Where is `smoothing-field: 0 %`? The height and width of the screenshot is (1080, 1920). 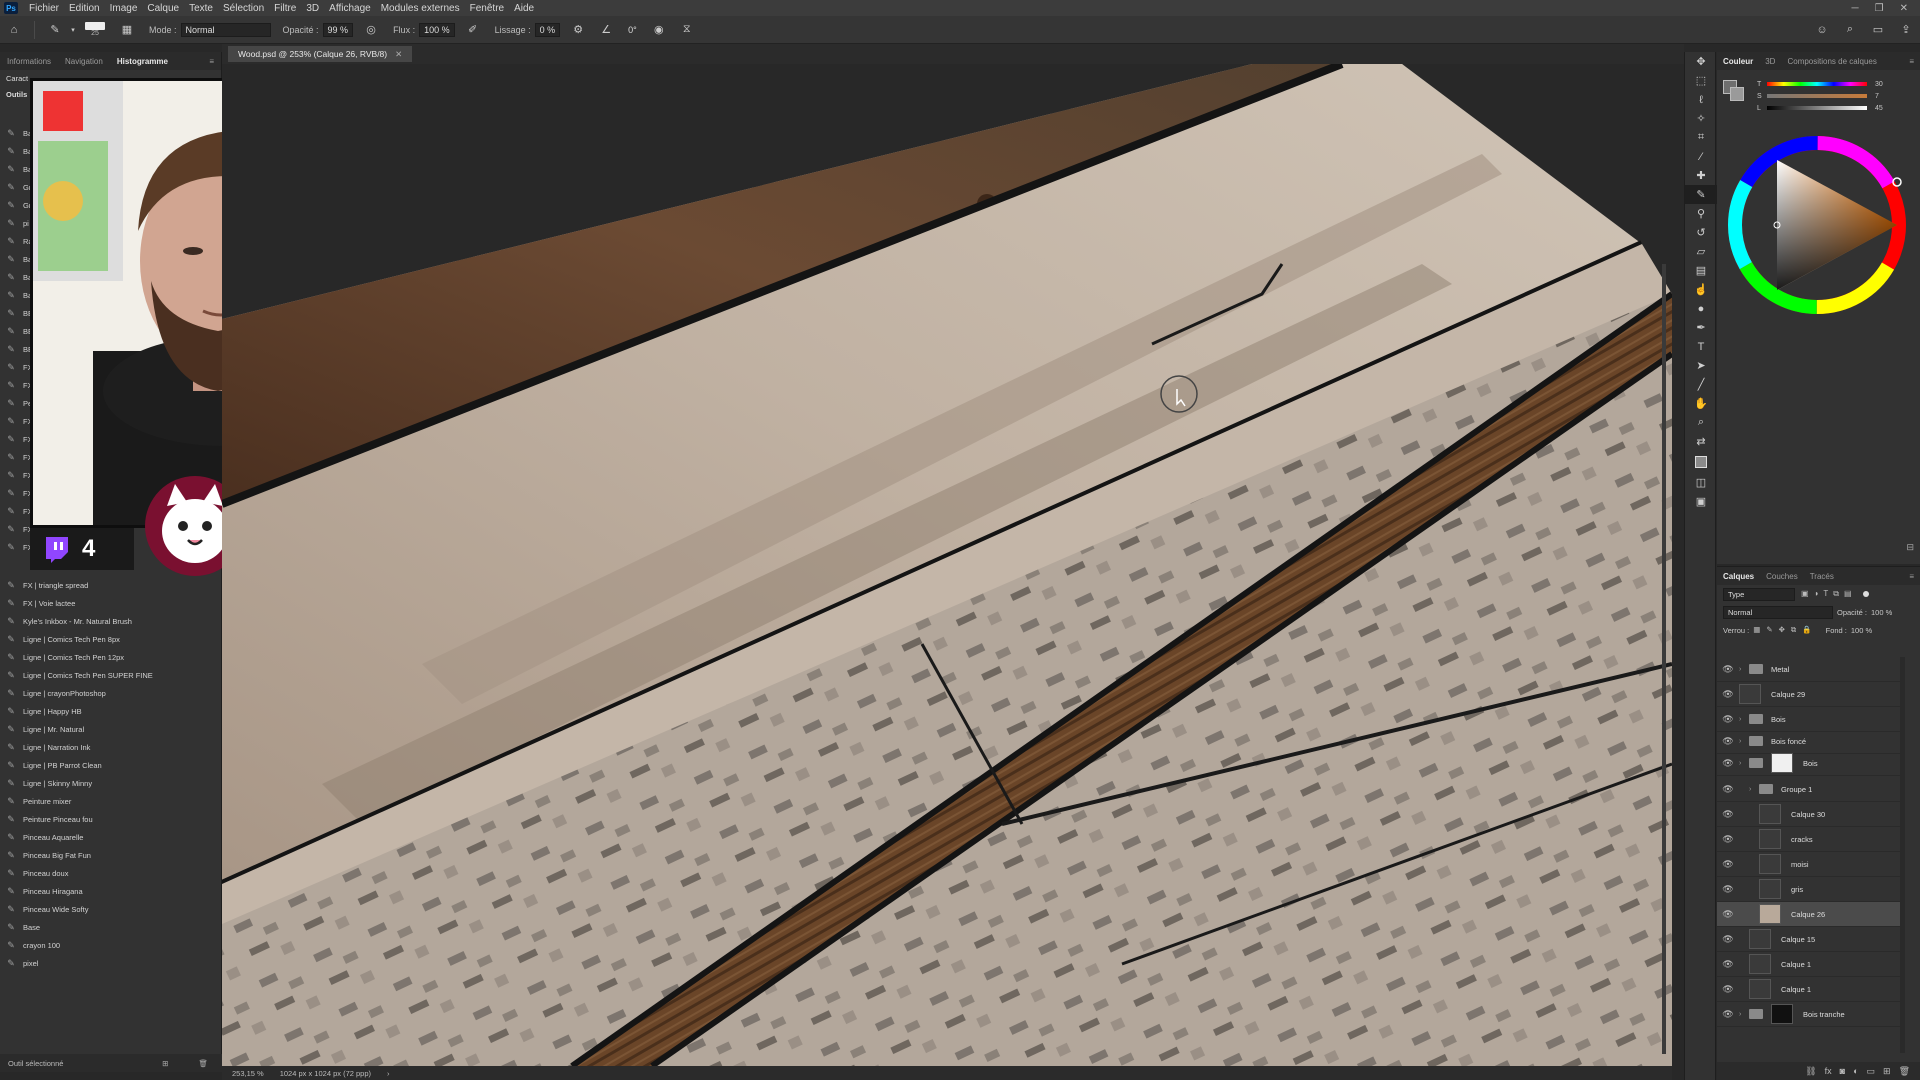 smoothing-field: 0 % is located at coordinates (547, 29).